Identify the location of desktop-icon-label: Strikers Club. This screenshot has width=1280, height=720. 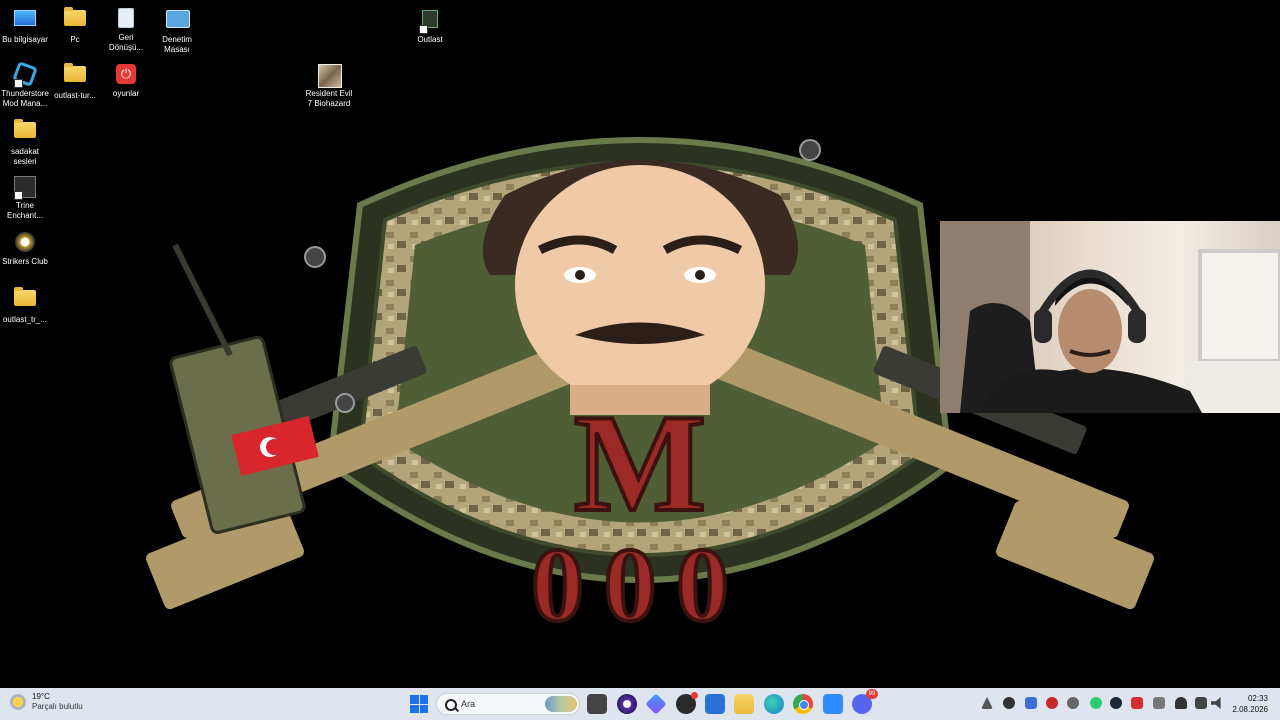
(25, 261).